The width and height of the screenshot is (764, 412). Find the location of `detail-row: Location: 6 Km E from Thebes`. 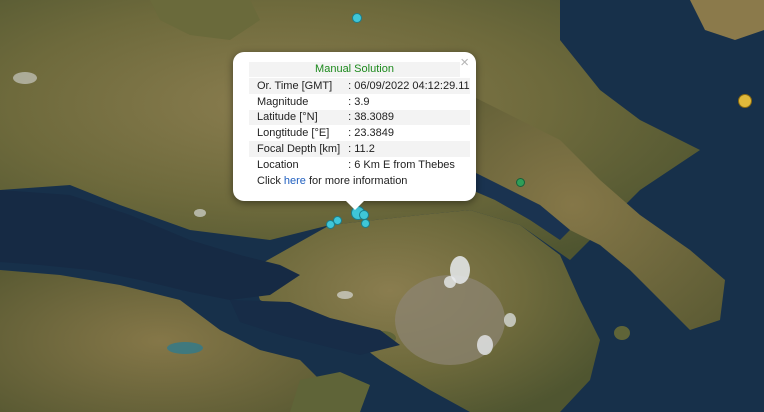

detail-row: Location: 6 Km E from Thebes is located at coordinates (359, 164).